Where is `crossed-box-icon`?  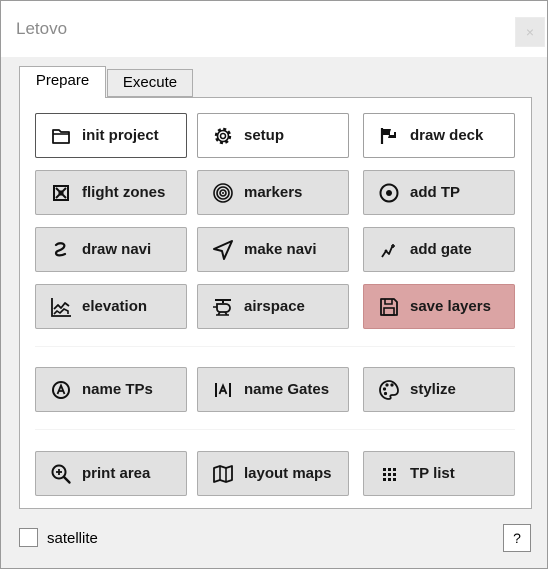
crossed-box-icon is located at coordinates (61, 193).